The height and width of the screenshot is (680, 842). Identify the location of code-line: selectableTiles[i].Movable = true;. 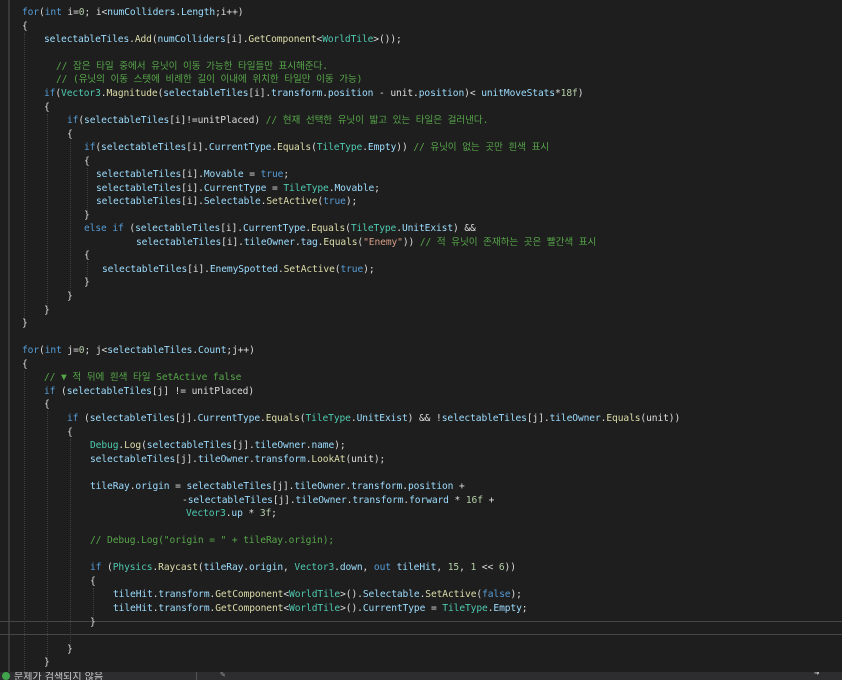
(192, 175).